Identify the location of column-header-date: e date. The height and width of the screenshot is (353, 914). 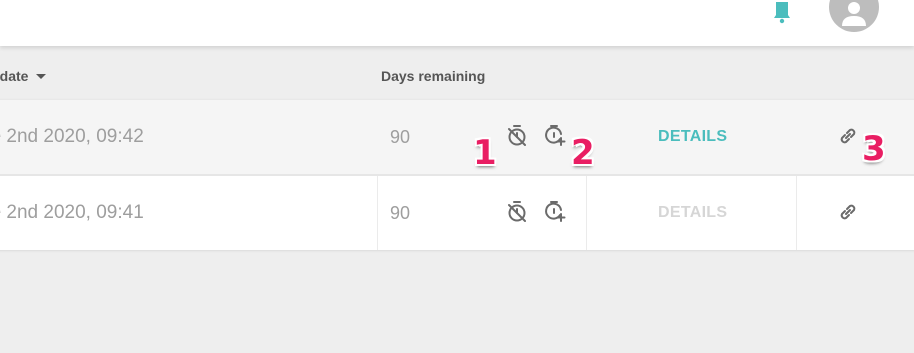
(23, 76).